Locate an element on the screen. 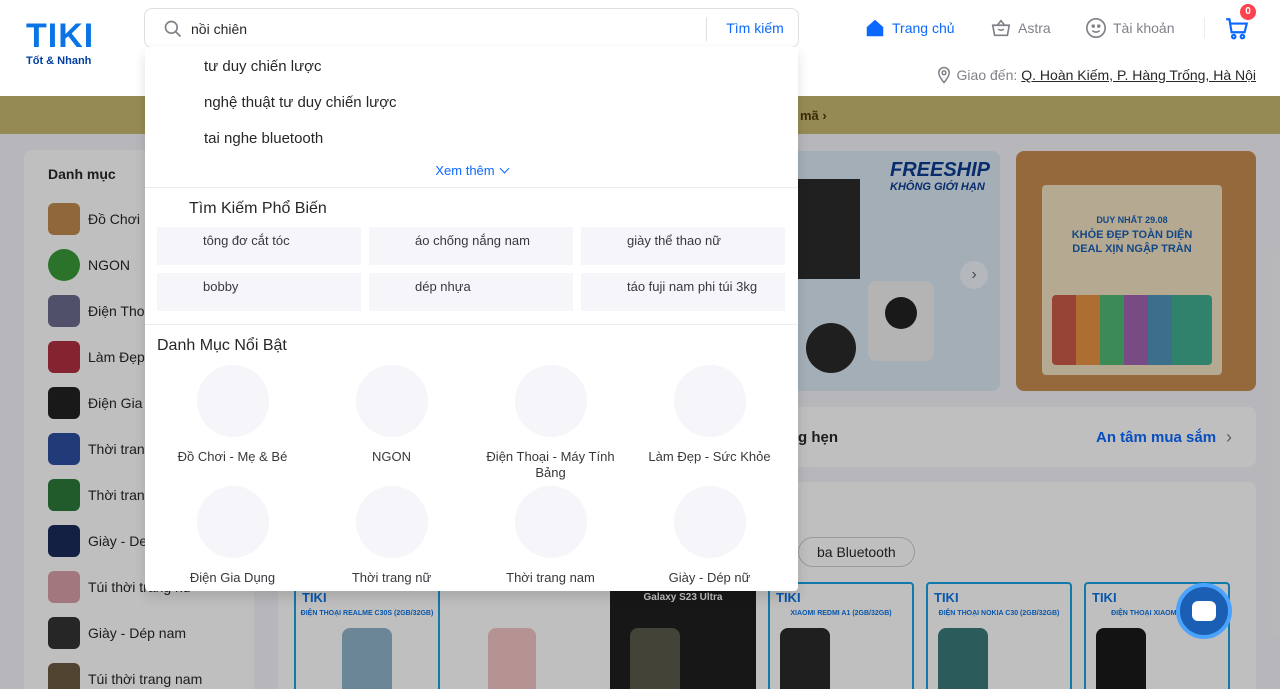 The height and width of the screenshot is (689, 1280). lipstick-icon is located at coordinates (64, 357).